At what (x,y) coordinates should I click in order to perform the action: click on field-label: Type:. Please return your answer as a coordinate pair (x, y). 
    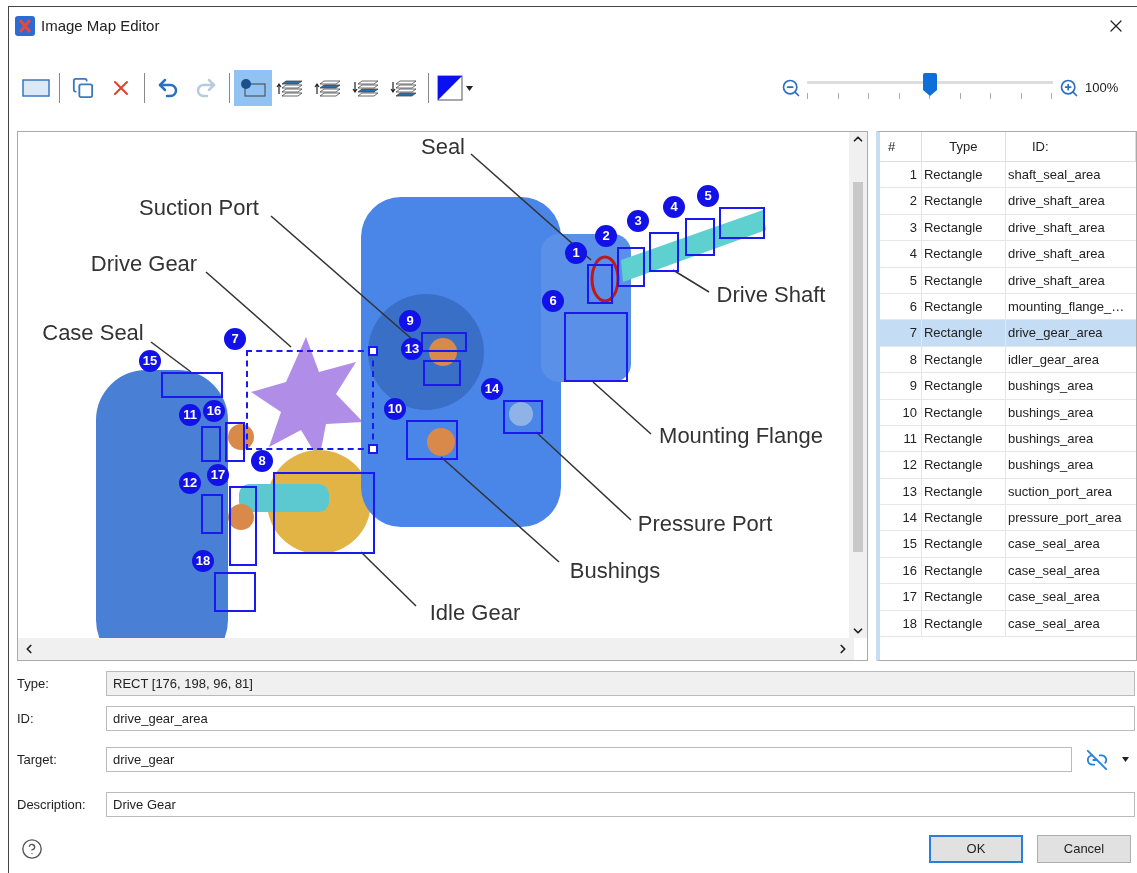
    Looking at the image, I should click on (33, 683).